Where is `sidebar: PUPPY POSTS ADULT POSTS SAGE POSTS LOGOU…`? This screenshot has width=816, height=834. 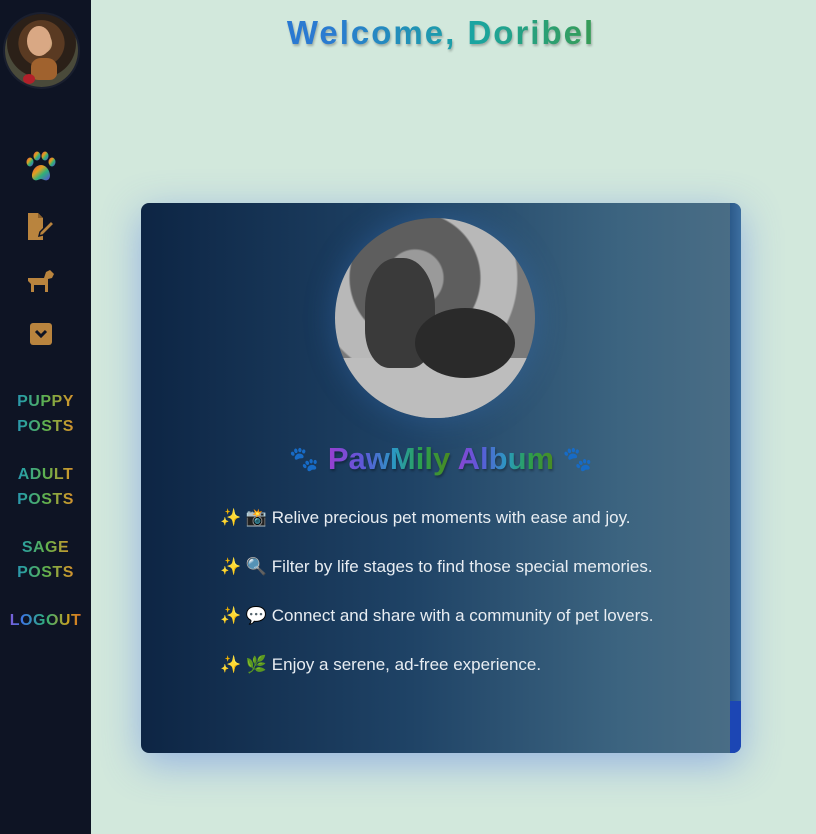 sidebar: PUPPY POSTS ADULT POSTS SAGE POSTS LOGOU… is located at coordinates (45, 417).